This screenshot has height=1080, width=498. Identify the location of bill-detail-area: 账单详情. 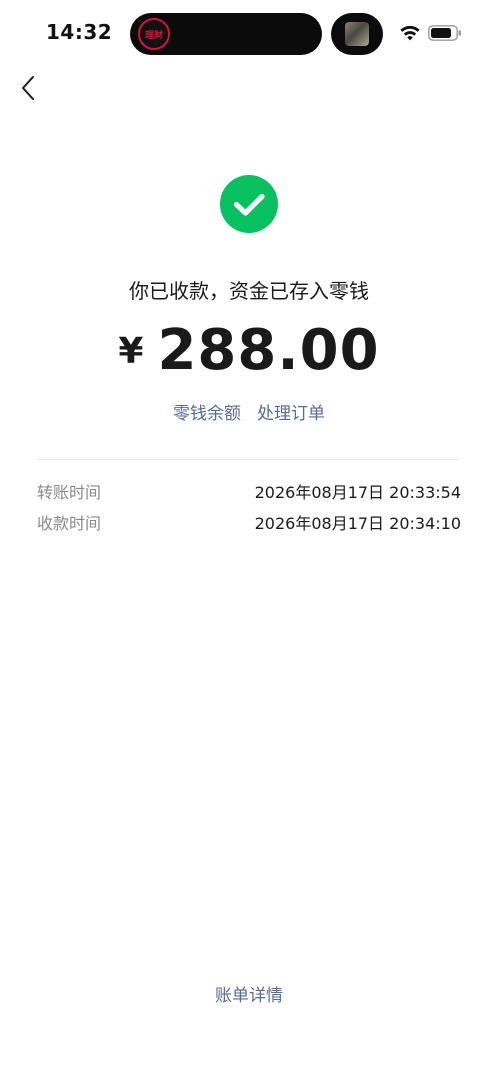
(249, 993).